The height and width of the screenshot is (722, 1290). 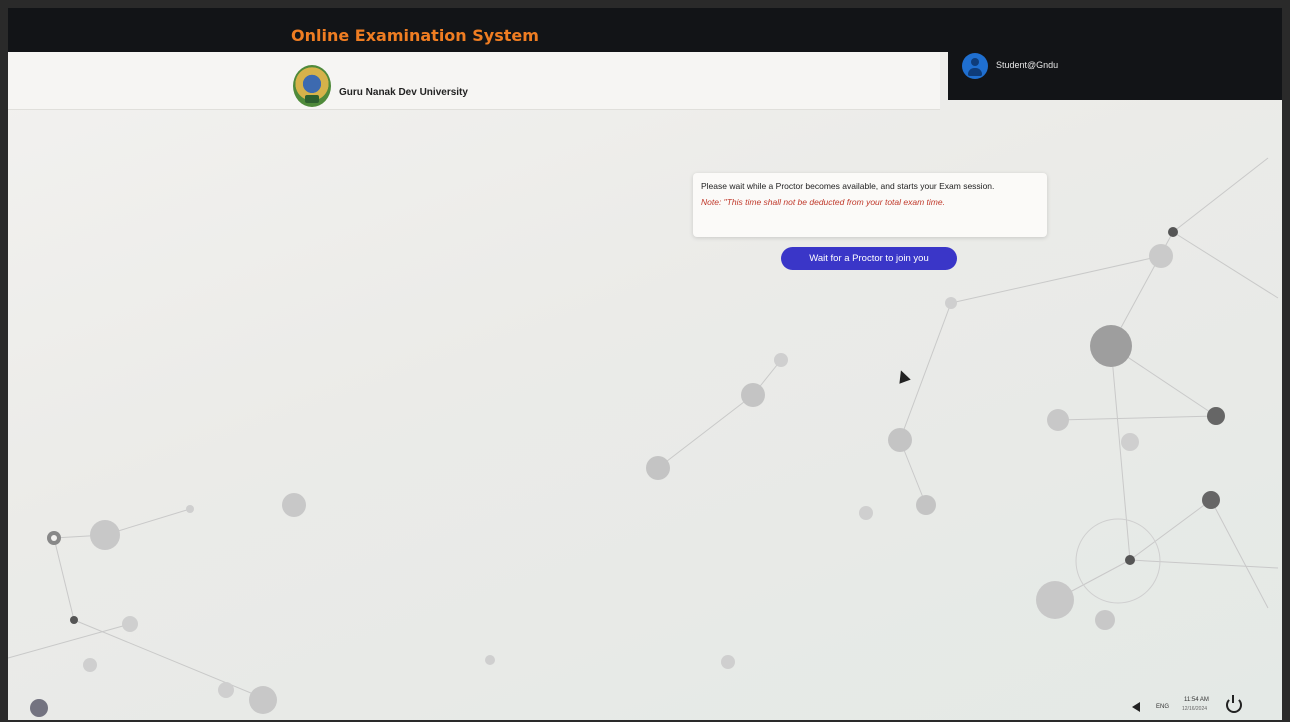 I want to click on user-avatar-icon, so click(x=975, y=66).